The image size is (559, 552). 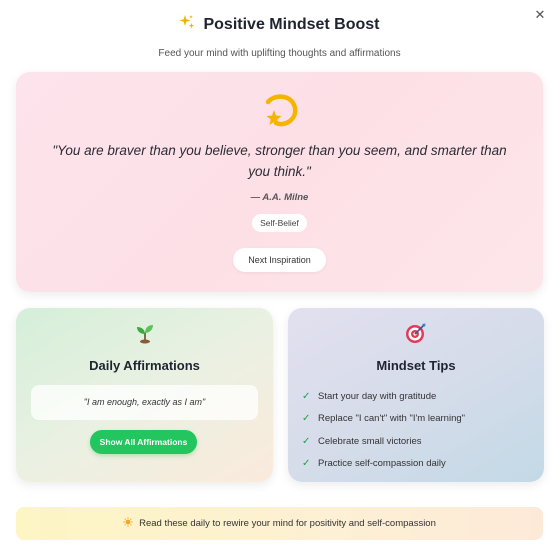 I want to click on tip-text: Celebrate small victories, so click(x=370, y=441).